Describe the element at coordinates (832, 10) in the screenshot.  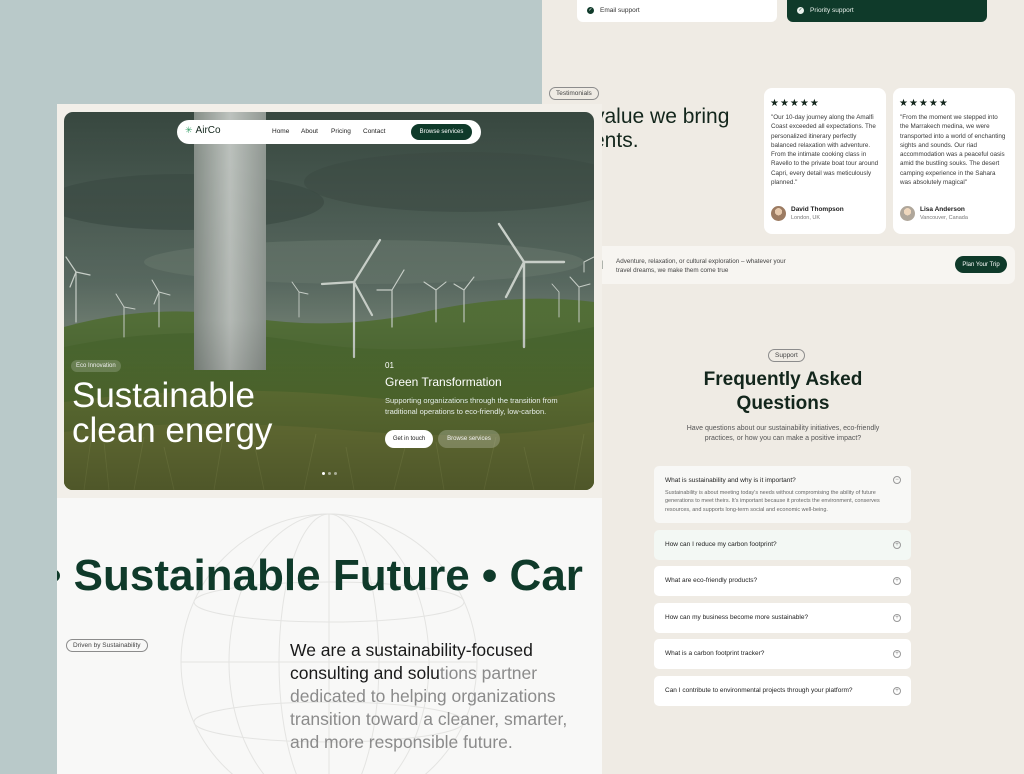
I see `pricing-feature: Priority support` at that location.